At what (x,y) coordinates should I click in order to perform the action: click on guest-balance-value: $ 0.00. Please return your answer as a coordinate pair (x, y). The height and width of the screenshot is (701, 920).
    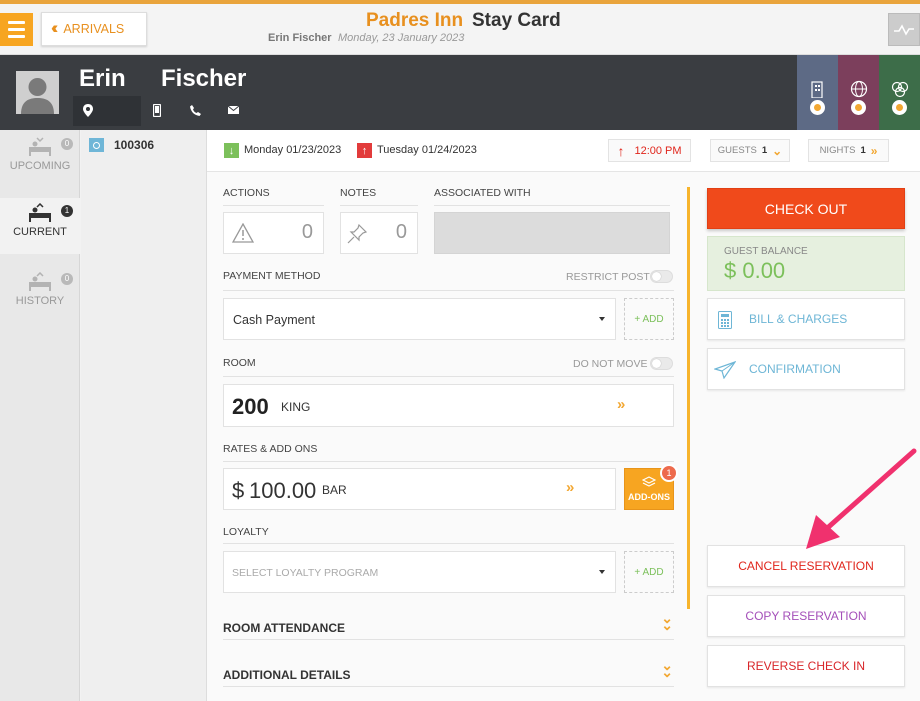
    Looking at the image, I should click on (755, 270).